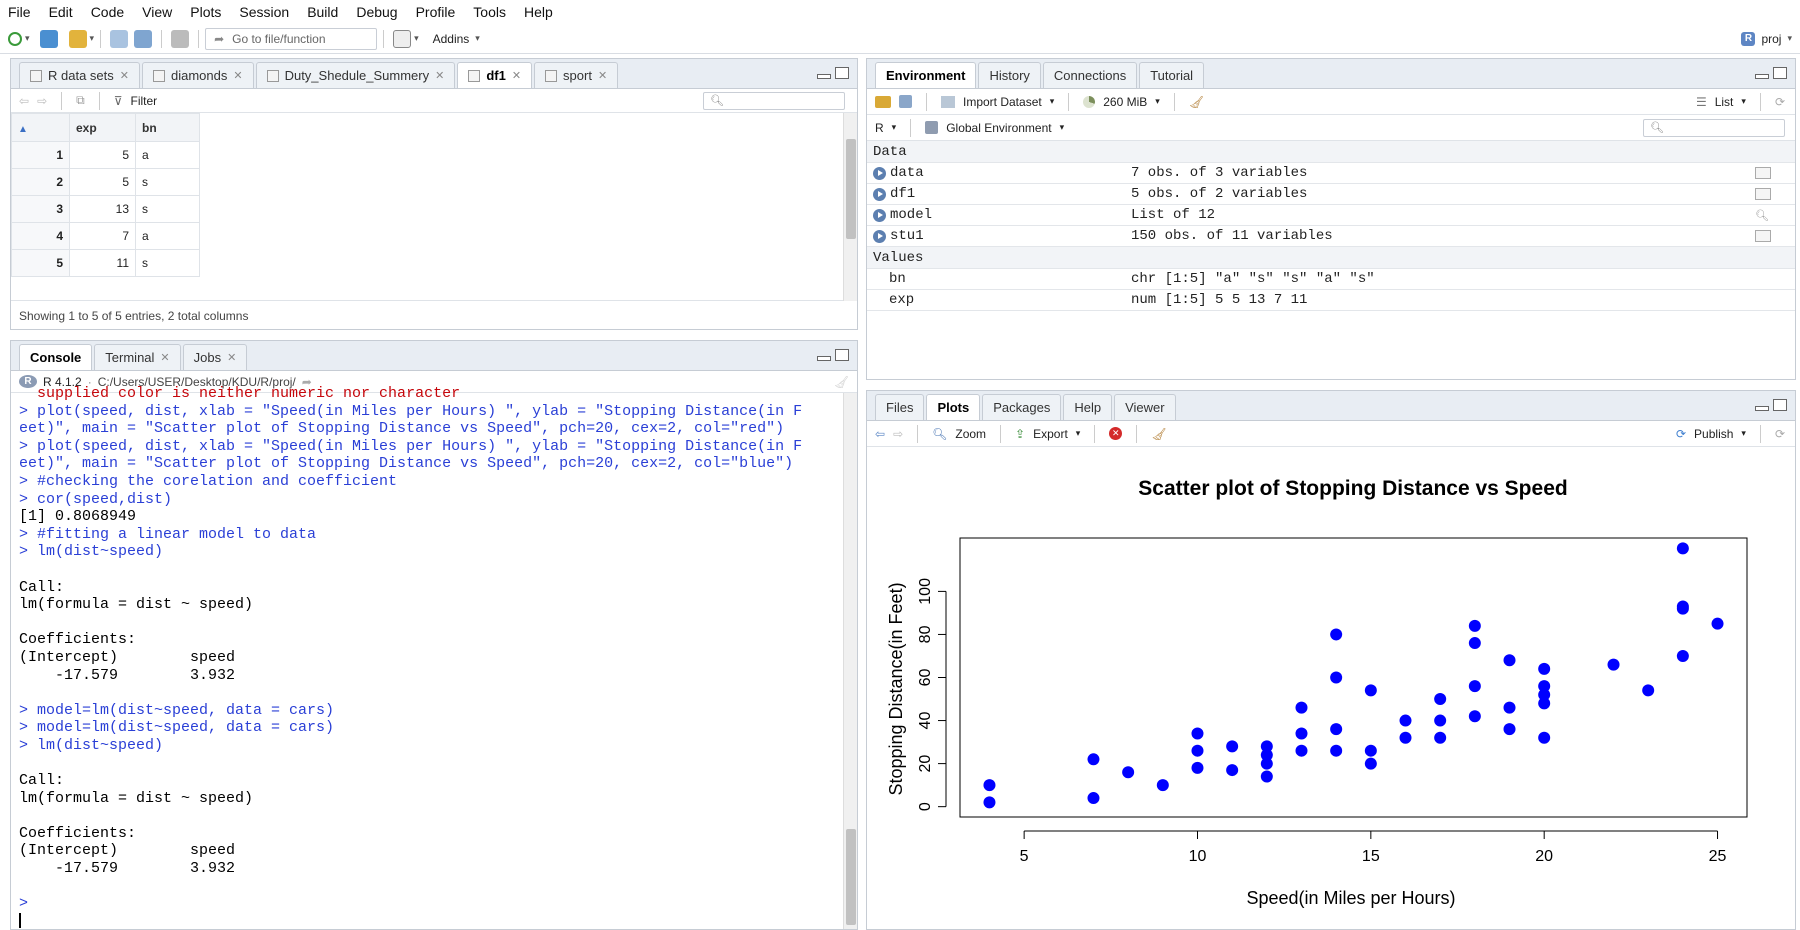 Image resolution: width=1800 pixels, height=930 pixels. What do you see at coordinates (850, 207) in the screenshot?
I see `source-scrollbar` at bounding box center [850, 207].